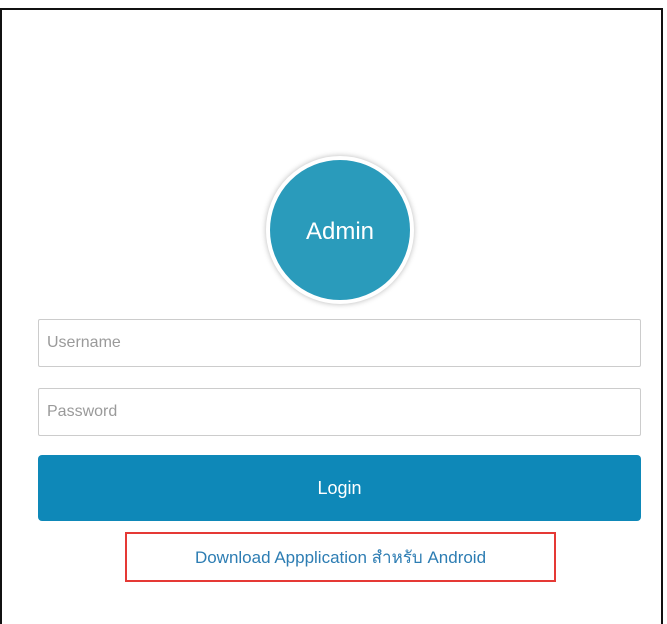  Describe the element at coordinates (339, 412) in the screenshot. I see `password-input` at that location.